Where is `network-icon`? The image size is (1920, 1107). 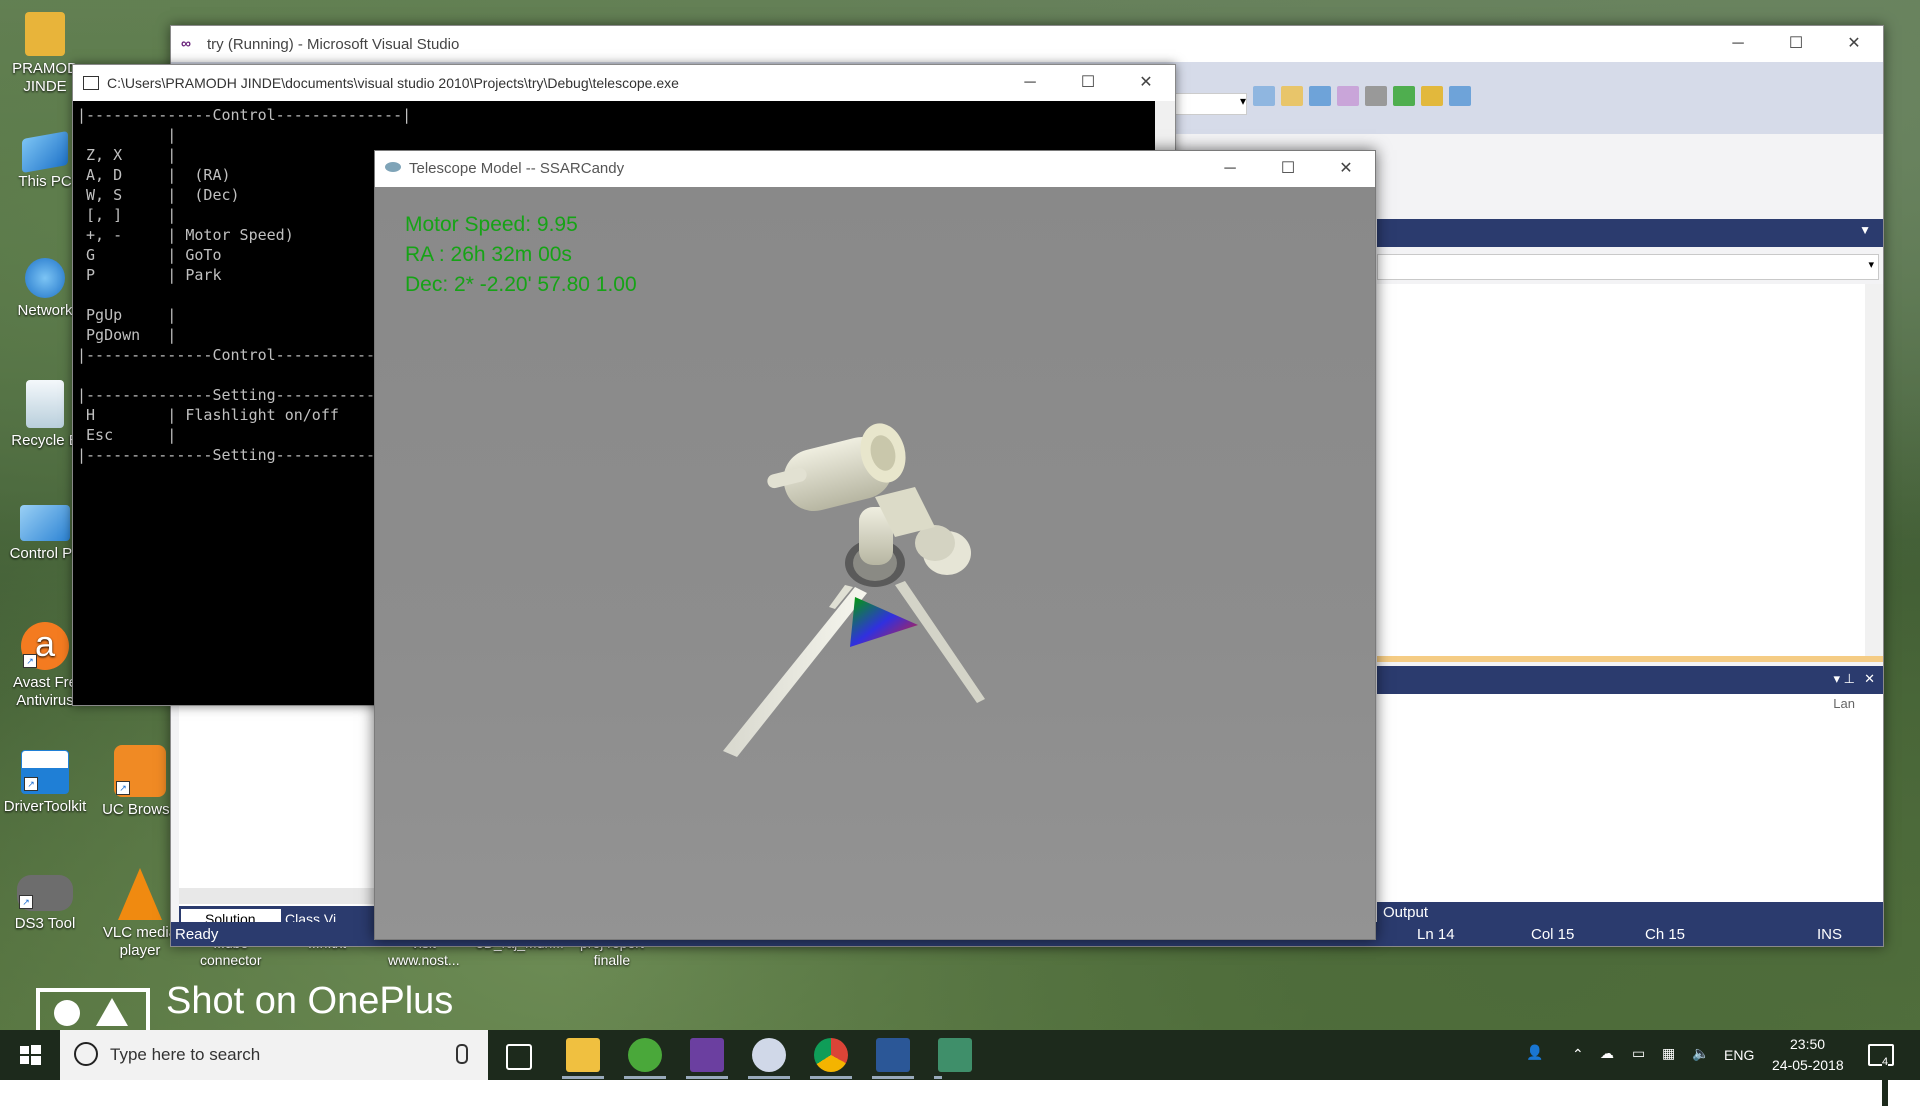
network-icon is located at coordinates (45, 278).